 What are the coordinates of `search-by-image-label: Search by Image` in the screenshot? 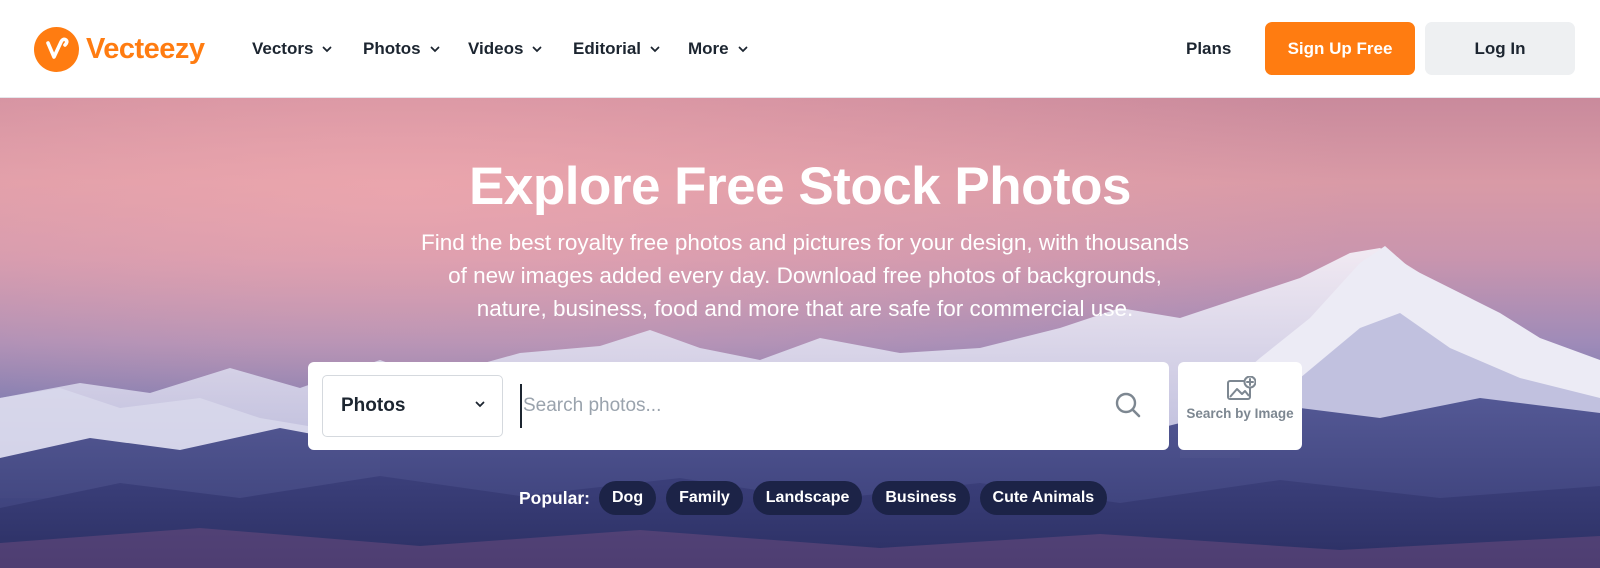 It's located at (1240, 413).